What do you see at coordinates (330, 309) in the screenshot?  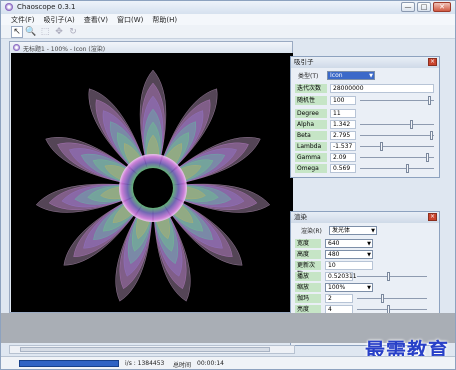 I see `render-field-value: 4` at bounding box center [330, 309].